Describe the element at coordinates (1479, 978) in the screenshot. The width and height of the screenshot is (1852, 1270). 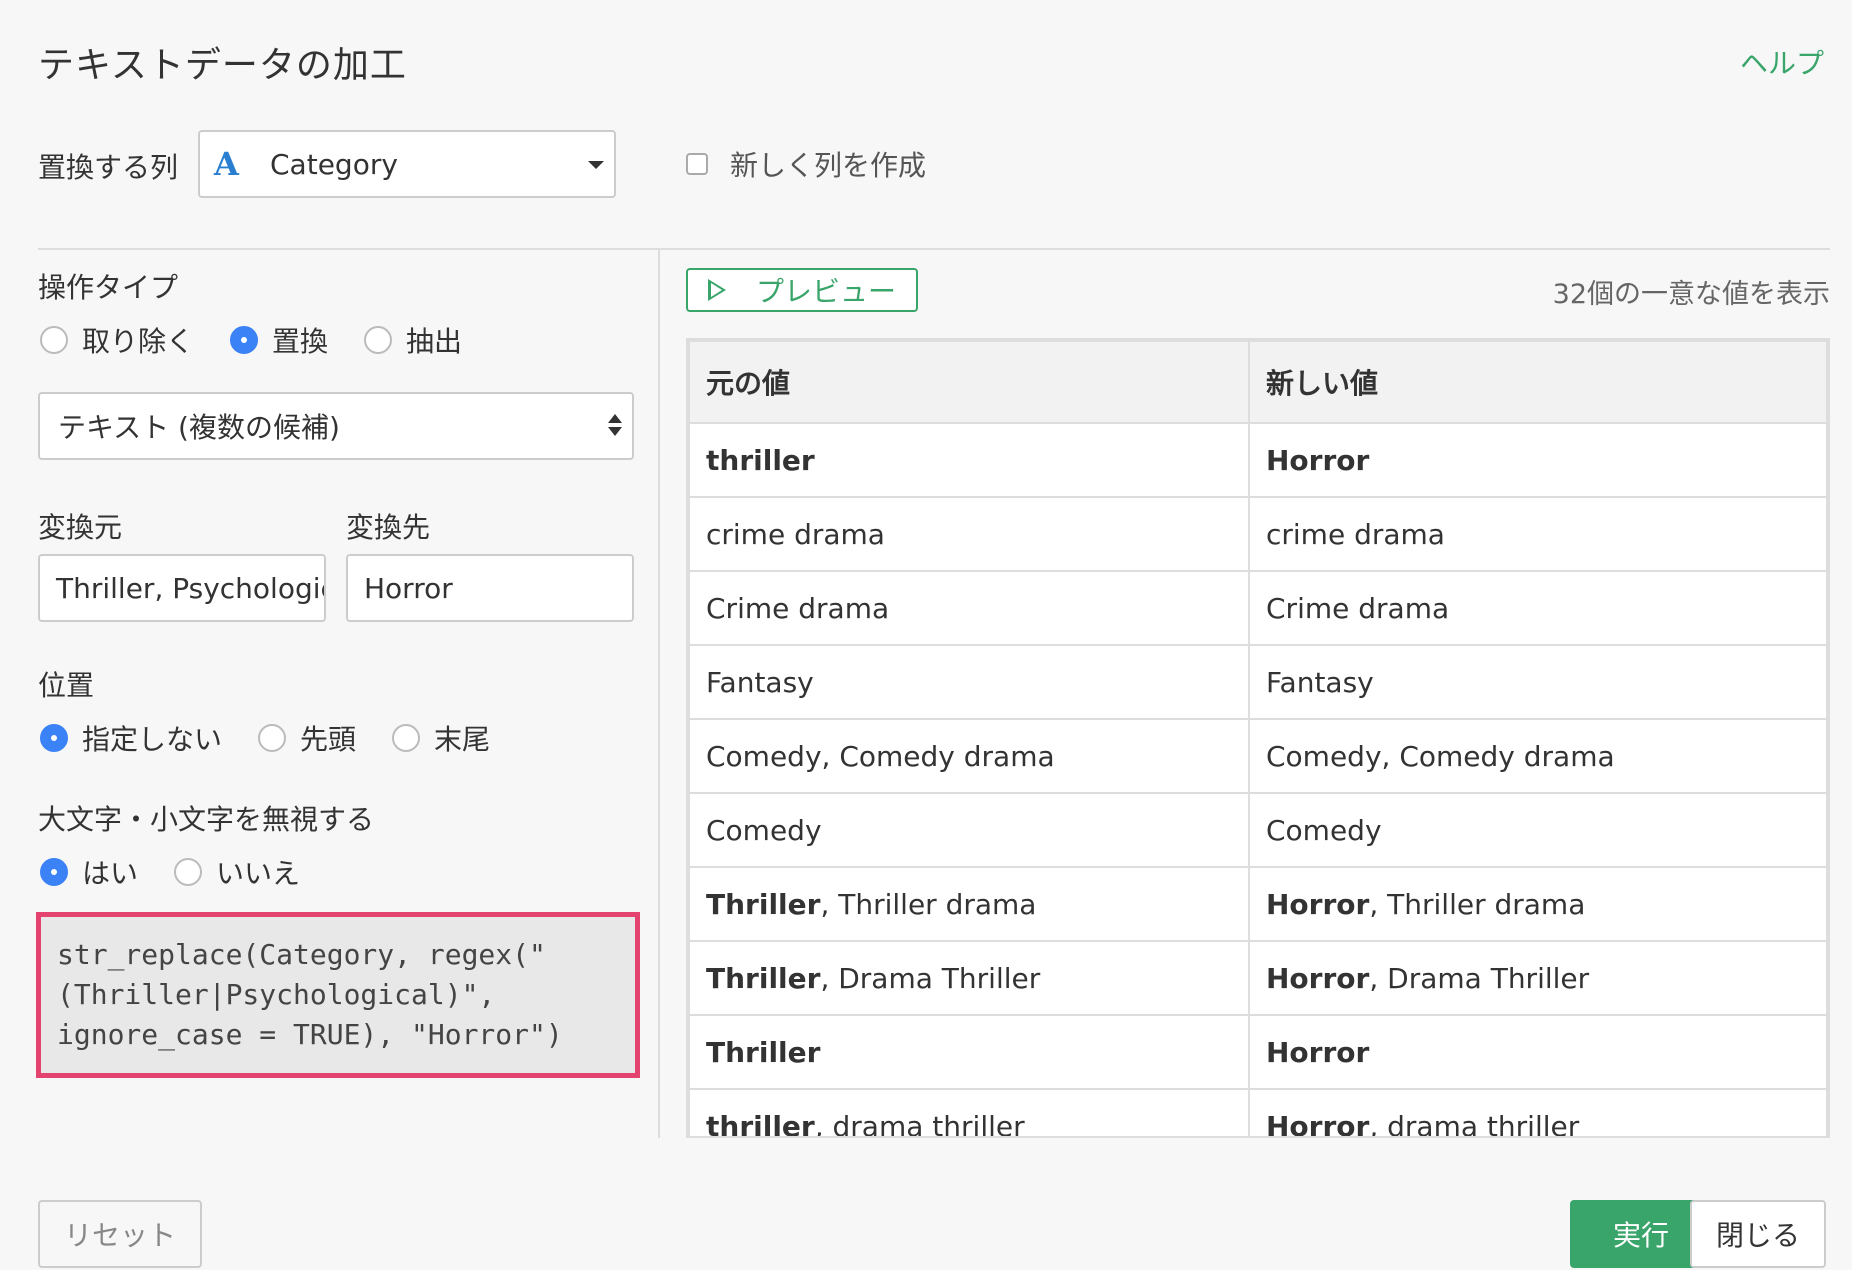
I see `cell-text: , Drama Thriller` at that location.